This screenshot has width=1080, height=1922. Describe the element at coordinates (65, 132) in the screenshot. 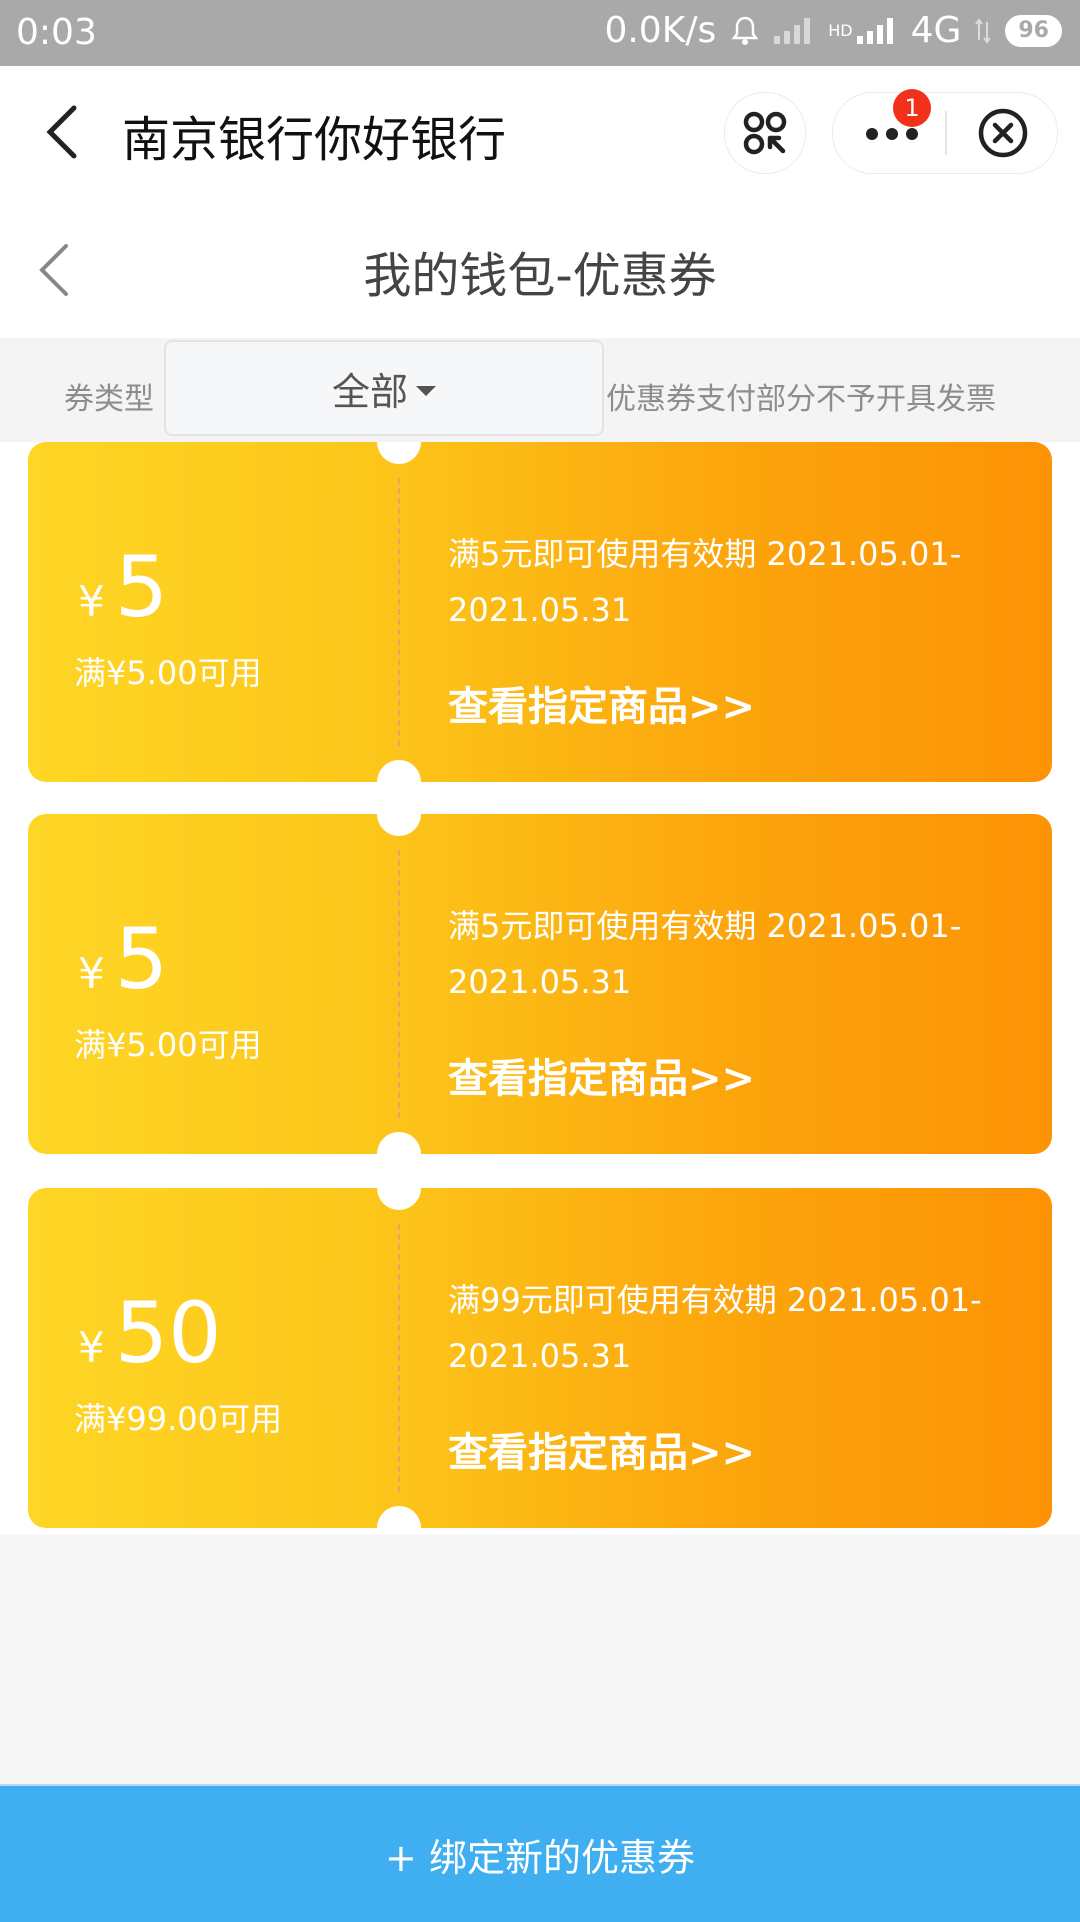

I see `back-arrow-icon` at that location.